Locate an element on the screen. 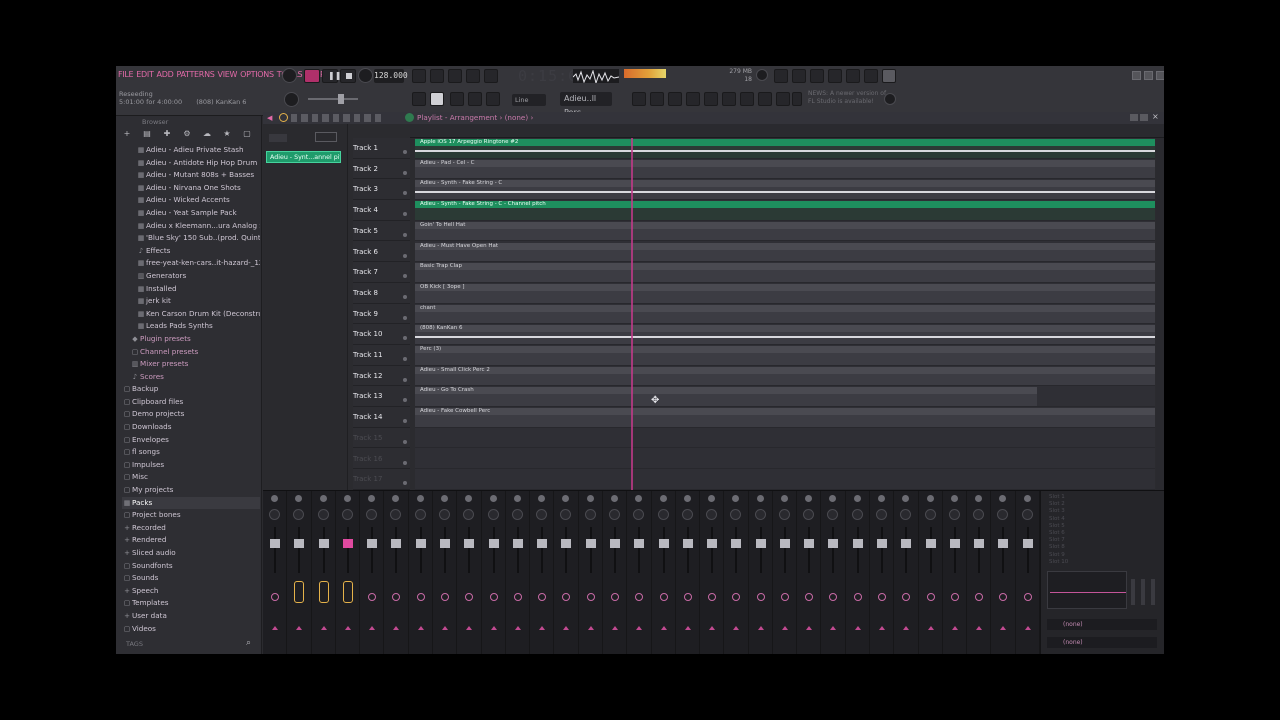 The image size is (1280, 720). mic-icon is located at coordinates (799, 76).